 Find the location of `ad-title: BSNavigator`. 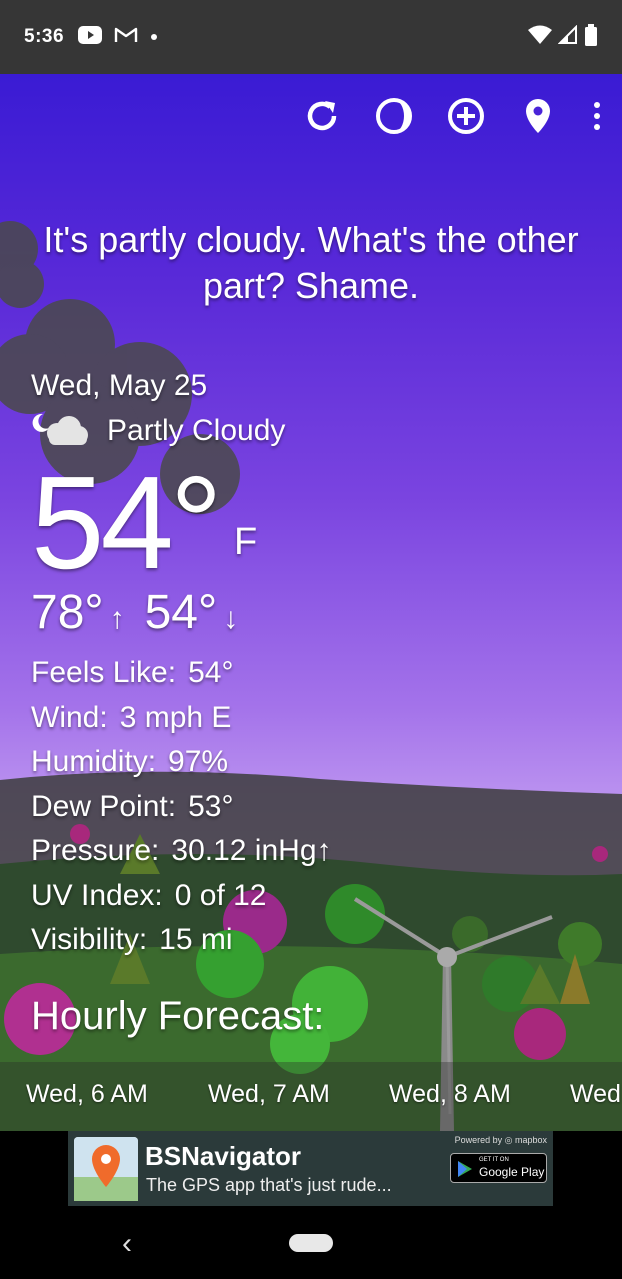

ad-title: BSNavigator is located at coordinates (223, 1156).